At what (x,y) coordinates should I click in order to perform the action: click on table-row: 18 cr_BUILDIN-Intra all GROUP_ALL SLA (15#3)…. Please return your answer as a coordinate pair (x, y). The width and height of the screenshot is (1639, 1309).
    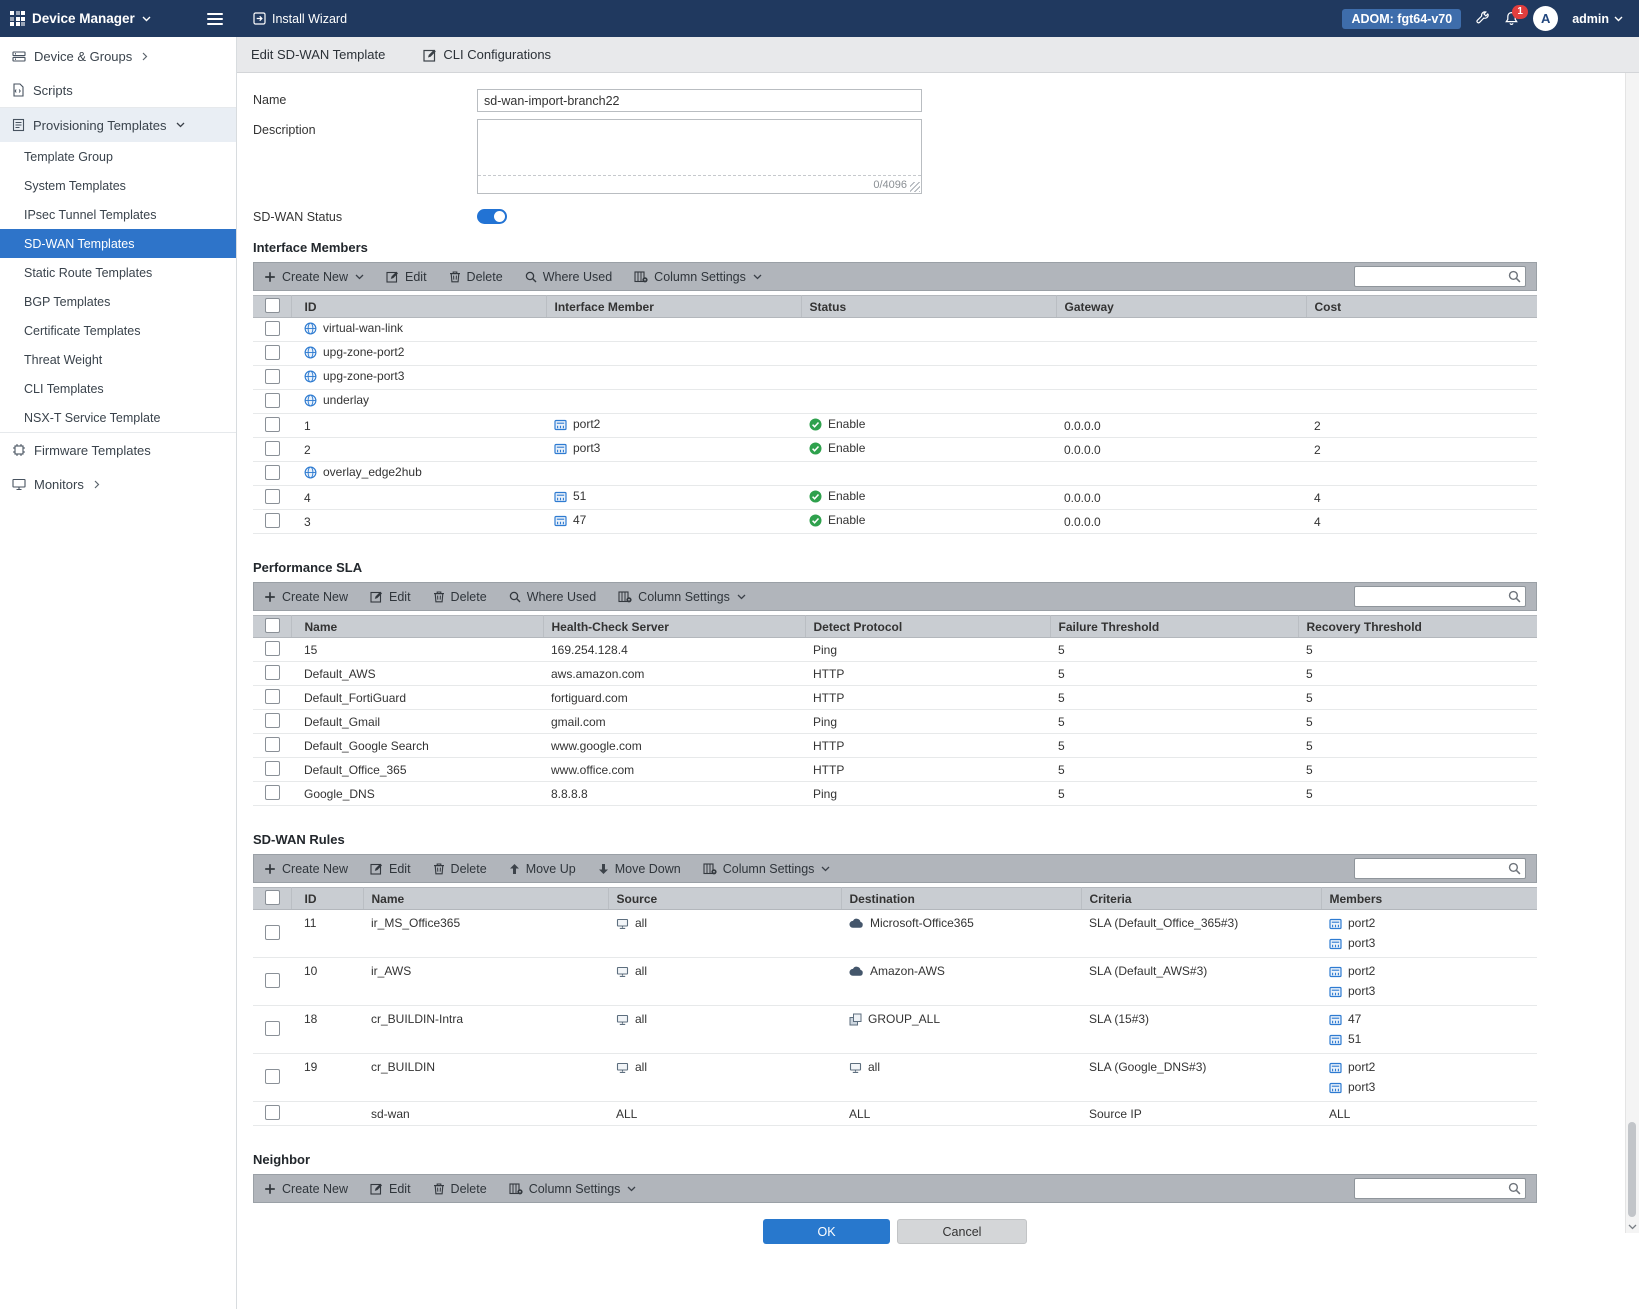
    Looking at the image, I should click on (895, 1029).